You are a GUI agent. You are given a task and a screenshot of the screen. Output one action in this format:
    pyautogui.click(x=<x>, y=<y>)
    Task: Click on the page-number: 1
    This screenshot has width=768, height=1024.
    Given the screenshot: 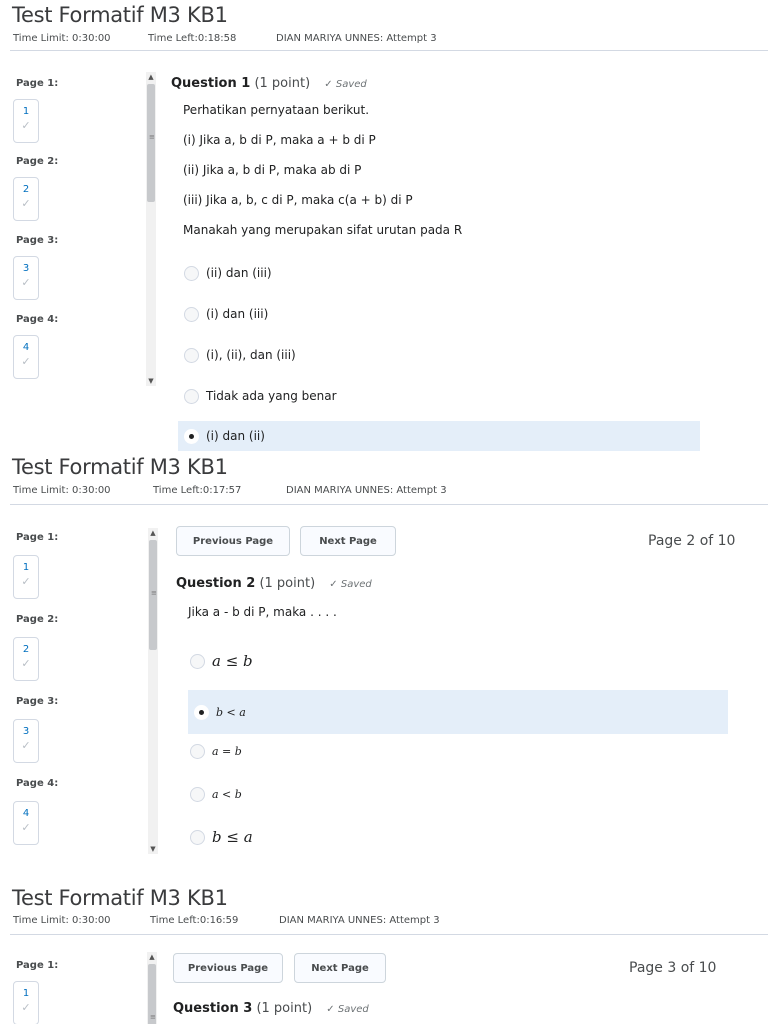 What is the action you would take?
    pyautogui.click(x=26, y=993)
    